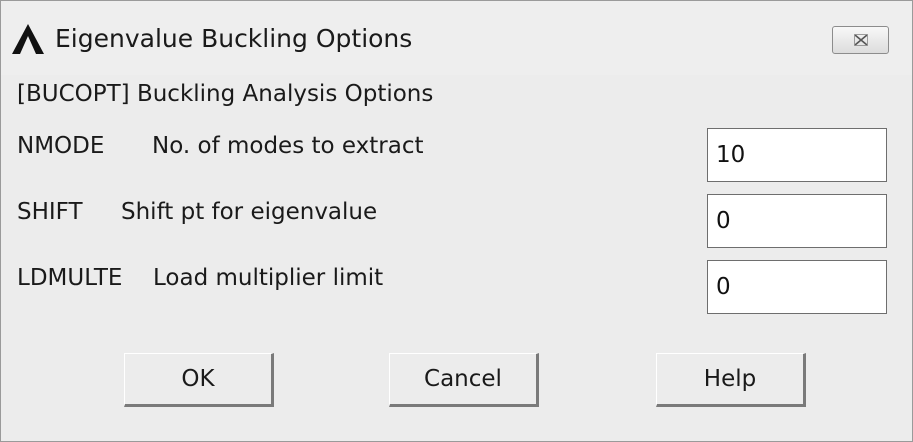  Describe the element at coordinates (797, 287) in the screenshot. I see `ldmulte-input: 0` at that location.